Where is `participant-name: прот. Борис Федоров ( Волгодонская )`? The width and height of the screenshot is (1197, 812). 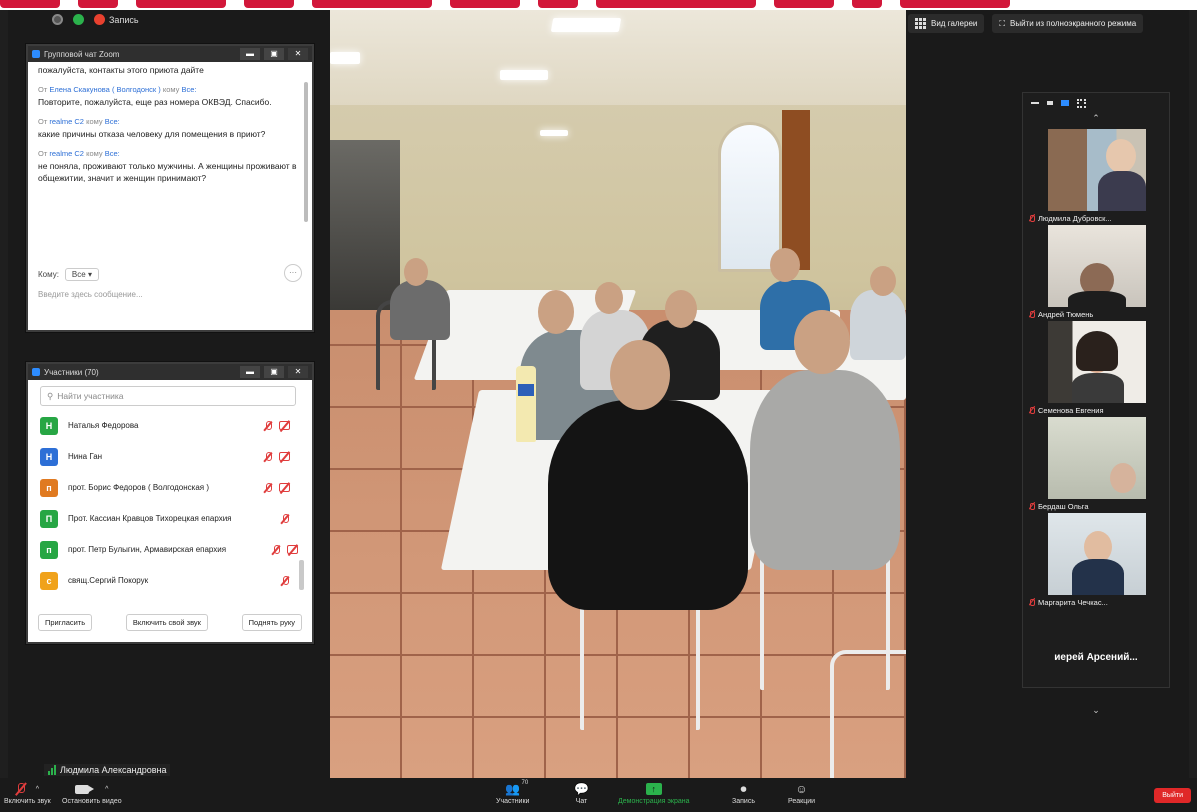
participant-name: прот. Борис Федоров ( Волгодонская ) is located at coordinates (139, 487).